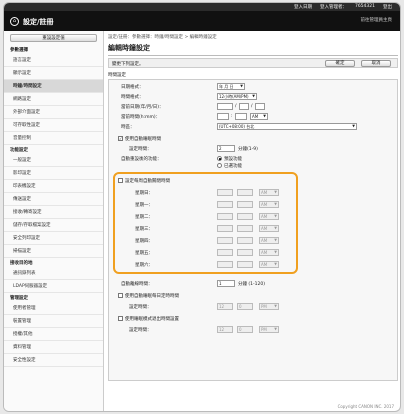  What do you see at coordinates (245, 329) in the screenshot?
I see `daily-wake-minute-input: 0` at bounding box center [245, 329].